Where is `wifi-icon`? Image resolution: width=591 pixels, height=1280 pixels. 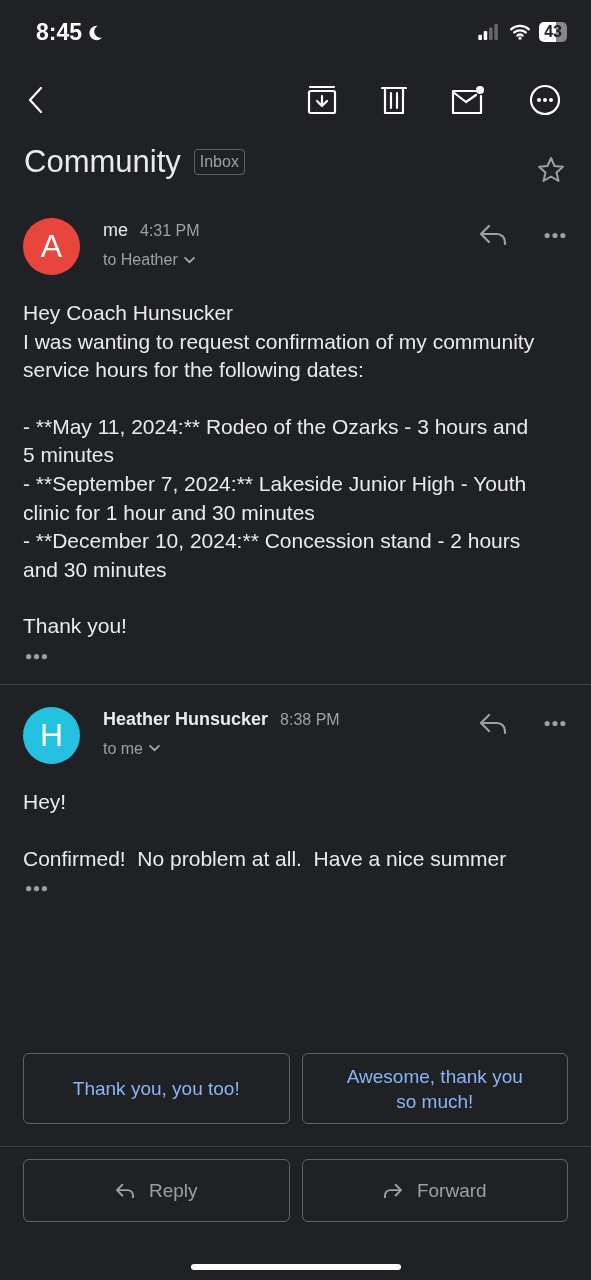 wifi-icon is located at coordinates (520, 32).